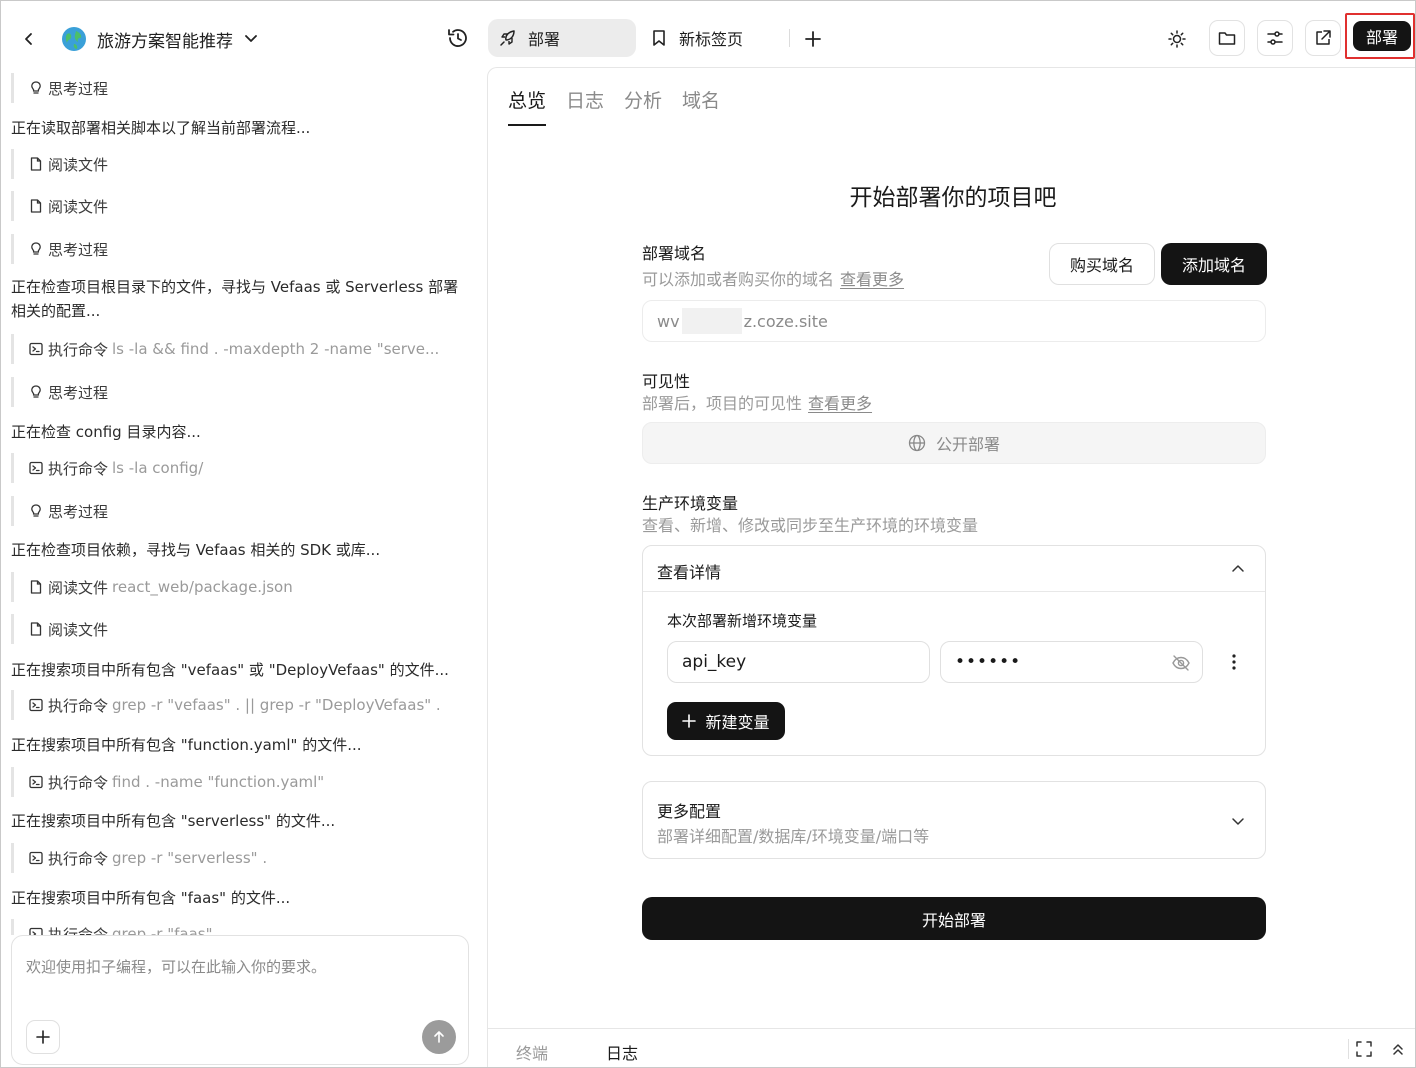  What do you see at coordinates (532, 1052) in the screenshot?
I see `tab-terminal: 终端` at bounding box center [532, 1052].